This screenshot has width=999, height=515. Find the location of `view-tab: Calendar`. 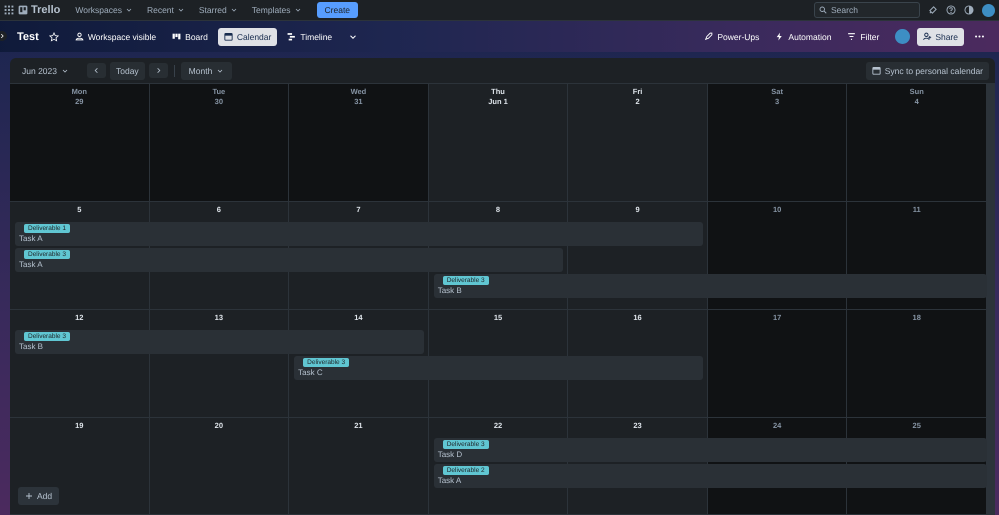

view-tab: Calendar is located at coordinates (248, 37).